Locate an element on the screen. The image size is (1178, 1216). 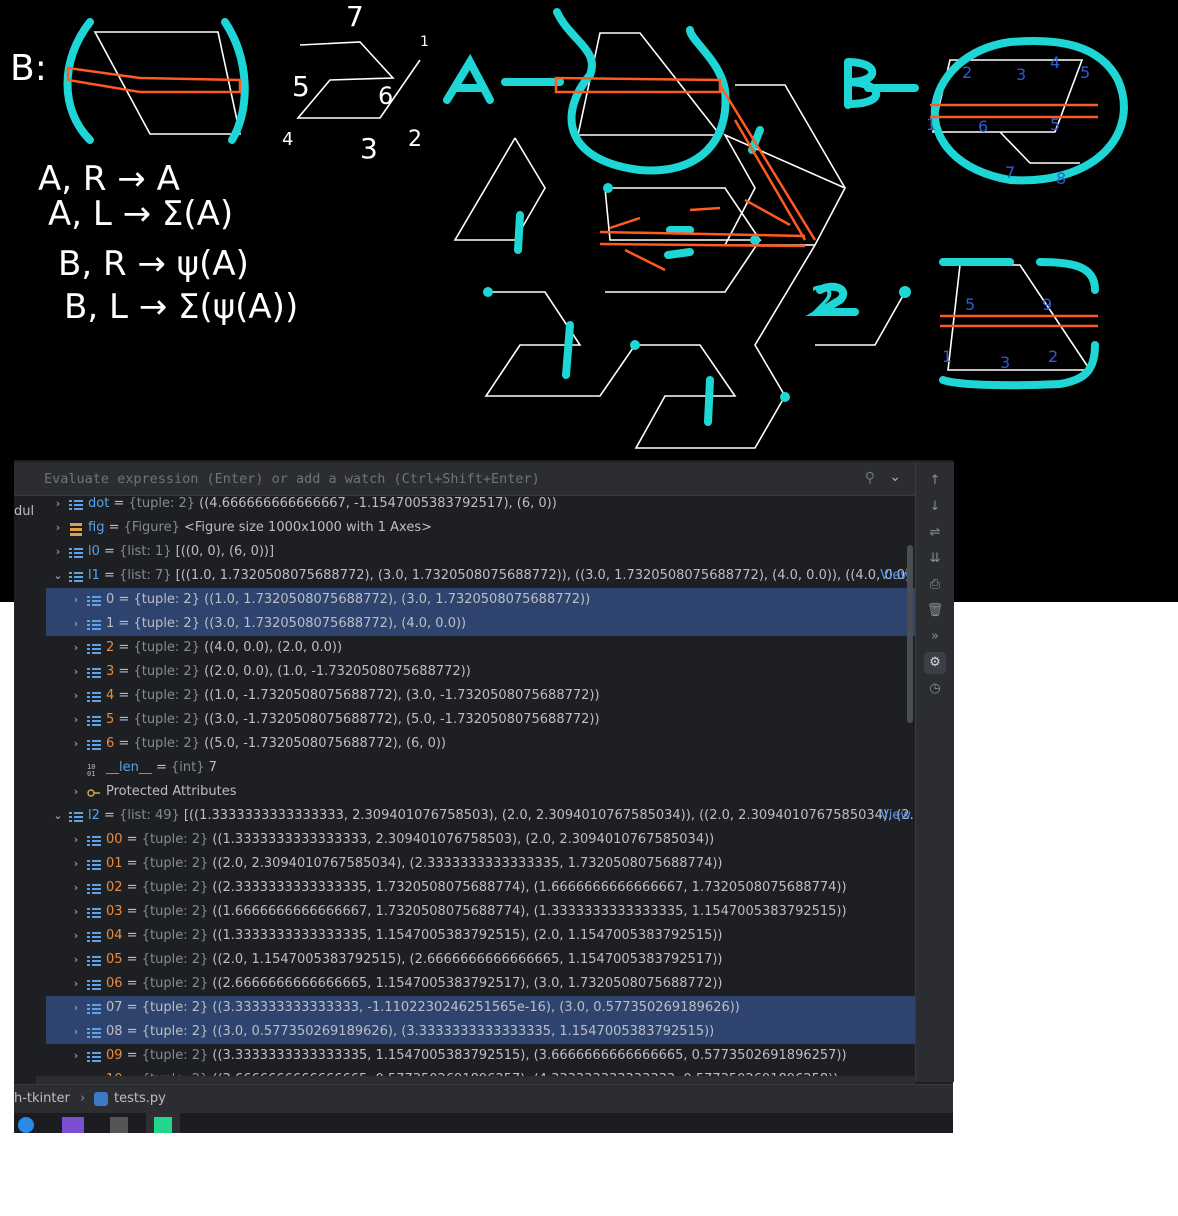
arrow-down-icon: ↓ is located at coordinates (935, 507).